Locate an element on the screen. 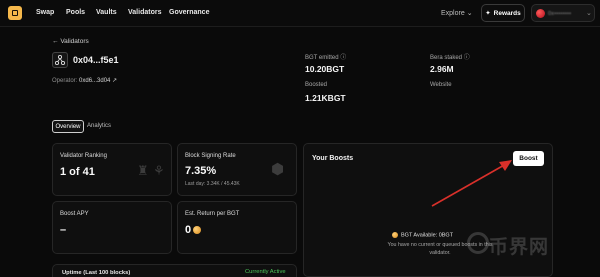 This screenshot has width=600, height=277. watermark: 币界网 is located at coordinates (519, 247).